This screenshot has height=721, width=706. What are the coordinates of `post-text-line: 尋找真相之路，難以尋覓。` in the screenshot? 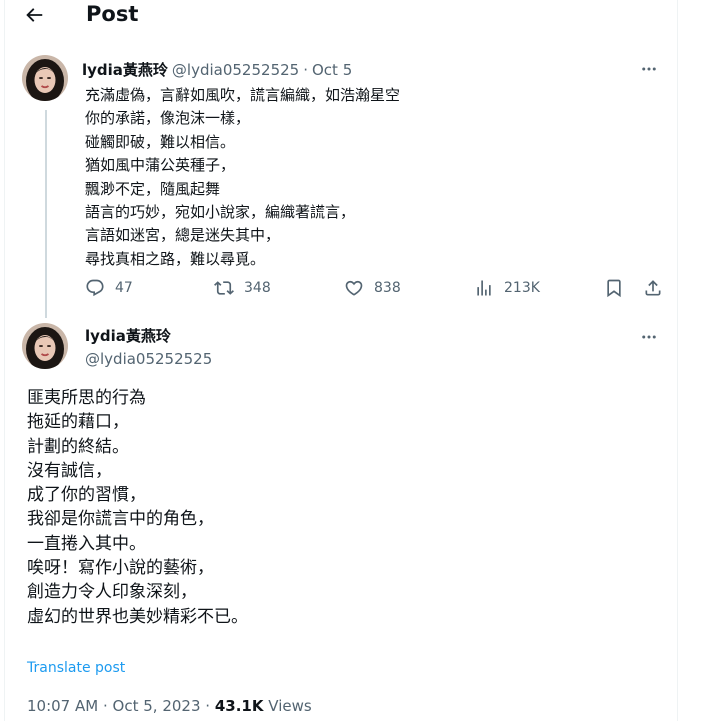 It's located at (175, 258).